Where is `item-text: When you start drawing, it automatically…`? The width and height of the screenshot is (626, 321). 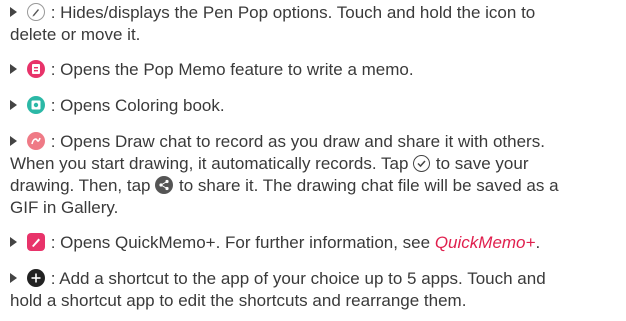 item-text: When you start drawing, it automatically… is located at coordinates (209, 163).